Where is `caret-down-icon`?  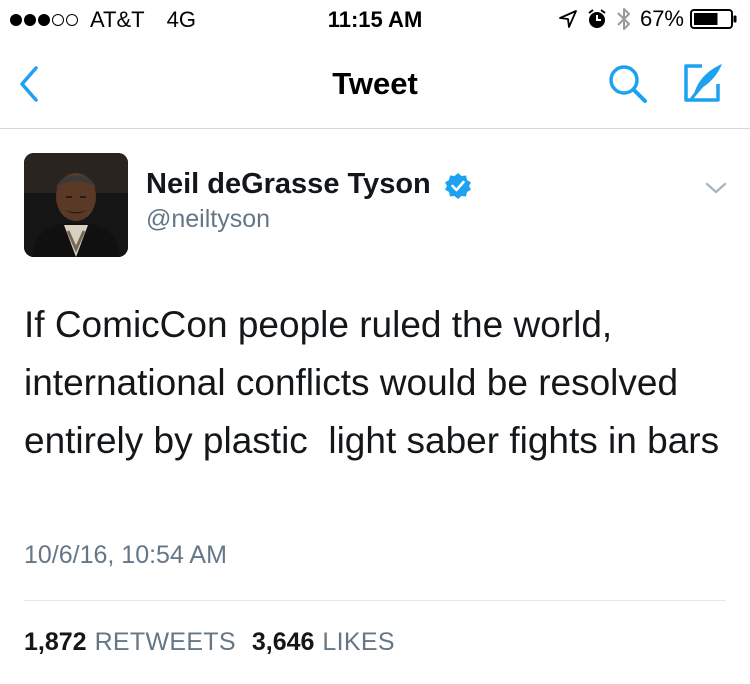
caret-down-icon is located at coordinates (716, 188).